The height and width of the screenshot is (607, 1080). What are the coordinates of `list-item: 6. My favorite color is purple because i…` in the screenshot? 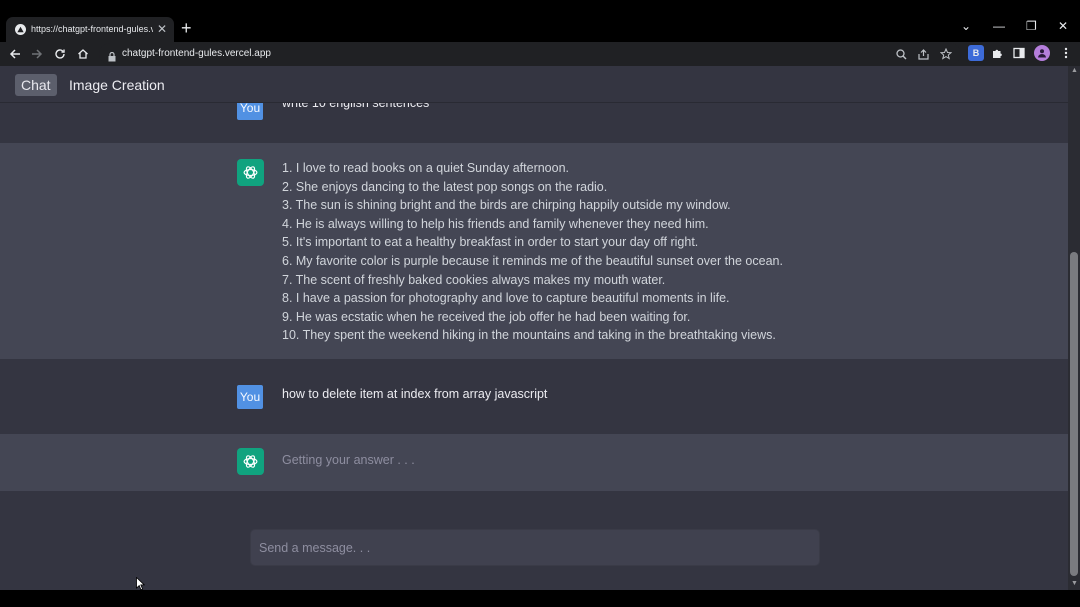 It's located at (532, 260).